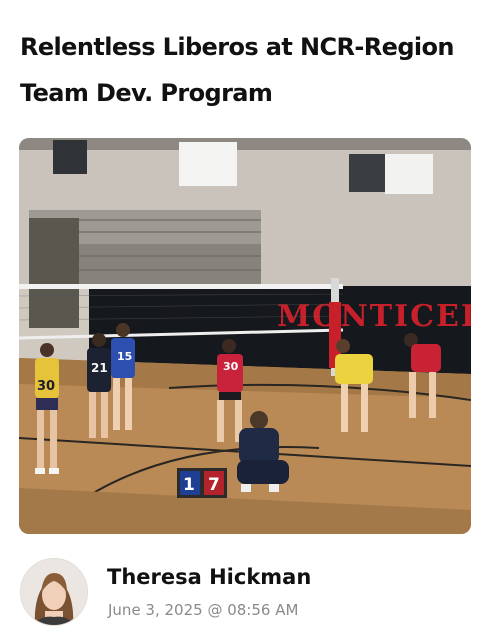 The image size is (494, 640). I want to click on jersey-number: 21, so click(99, 368).